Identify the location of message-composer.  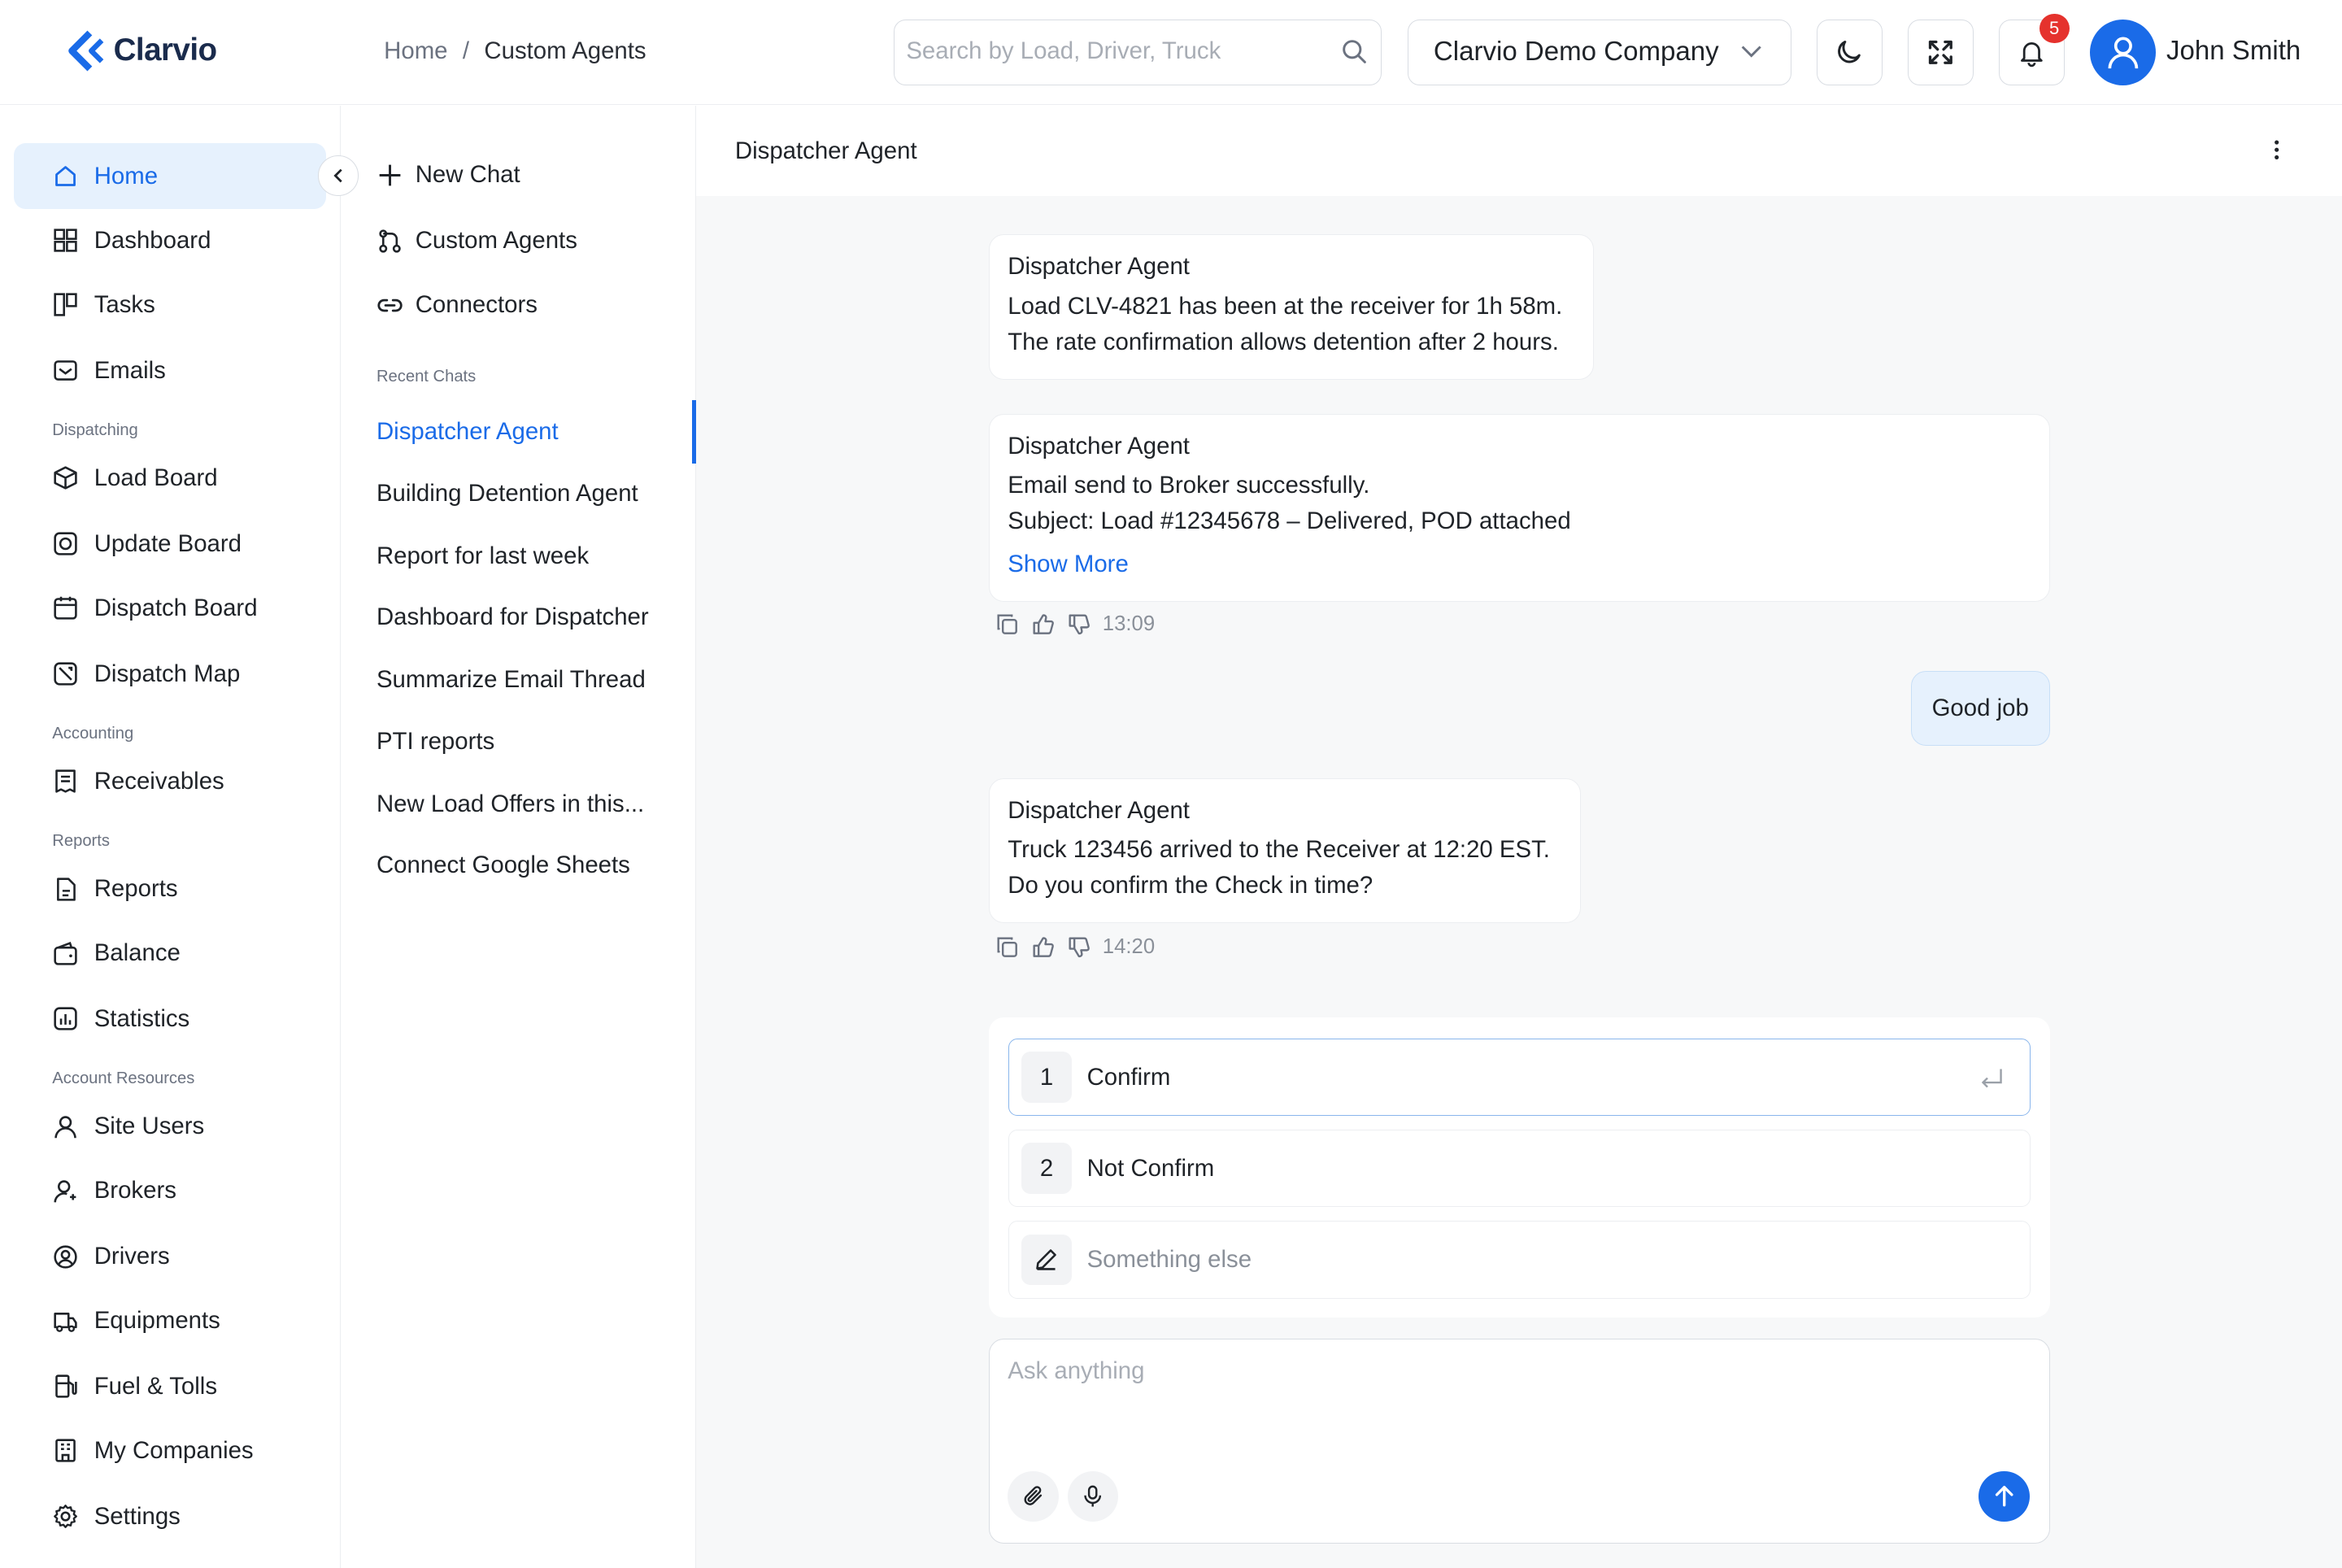
(1520, 1441).